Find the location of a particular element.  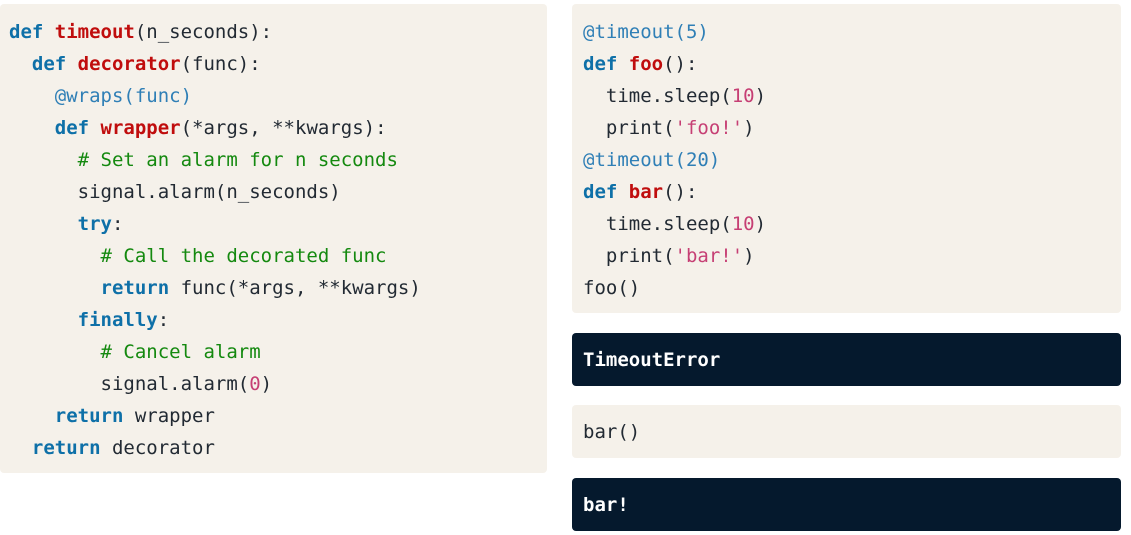

output-text-timeout-error: TimeoutError is located at coordinates (652, 360).